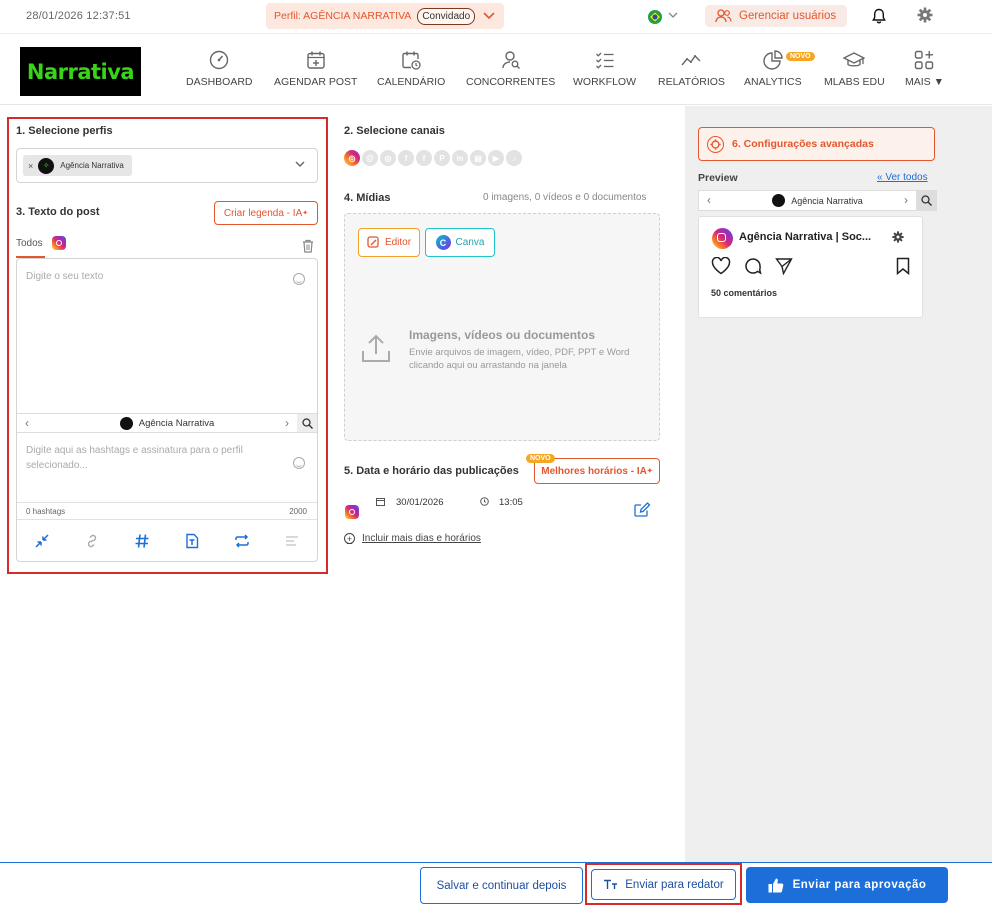 Image resolution: width=992 pixels, height=905 pixels. What do you see at coordinates (242, 541) in the screenshot?
I see `repeat-icon` at bounding box center [242, 541].